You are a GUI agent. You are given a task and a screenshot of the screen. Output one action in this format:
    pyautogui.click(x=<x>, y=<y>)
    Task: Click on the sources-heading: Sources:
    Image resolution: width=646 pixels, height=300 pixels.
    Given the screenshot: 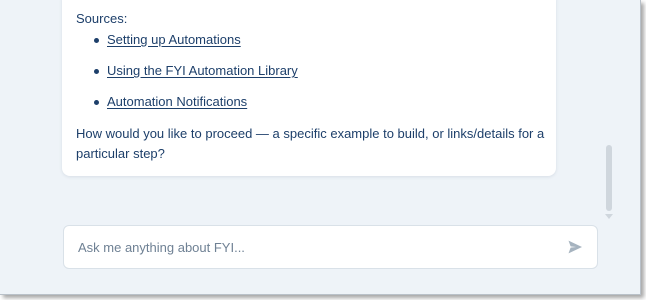 What is the action you would take?
    pyautogui.click(x=102, y=18)
    